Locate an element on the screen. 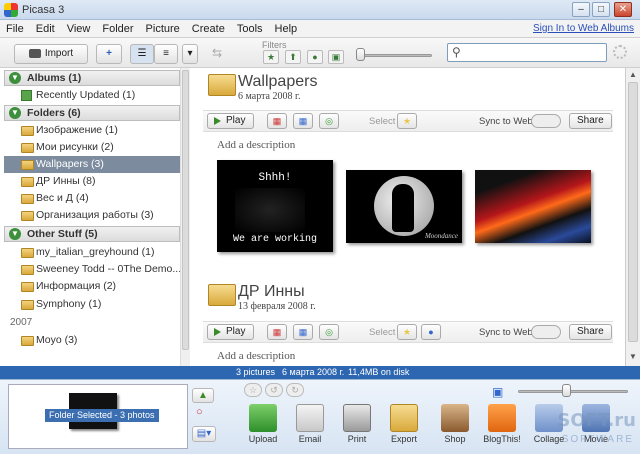 The image size is (640, 454). menu-picture: Picture is located at coordinates (163, 27).